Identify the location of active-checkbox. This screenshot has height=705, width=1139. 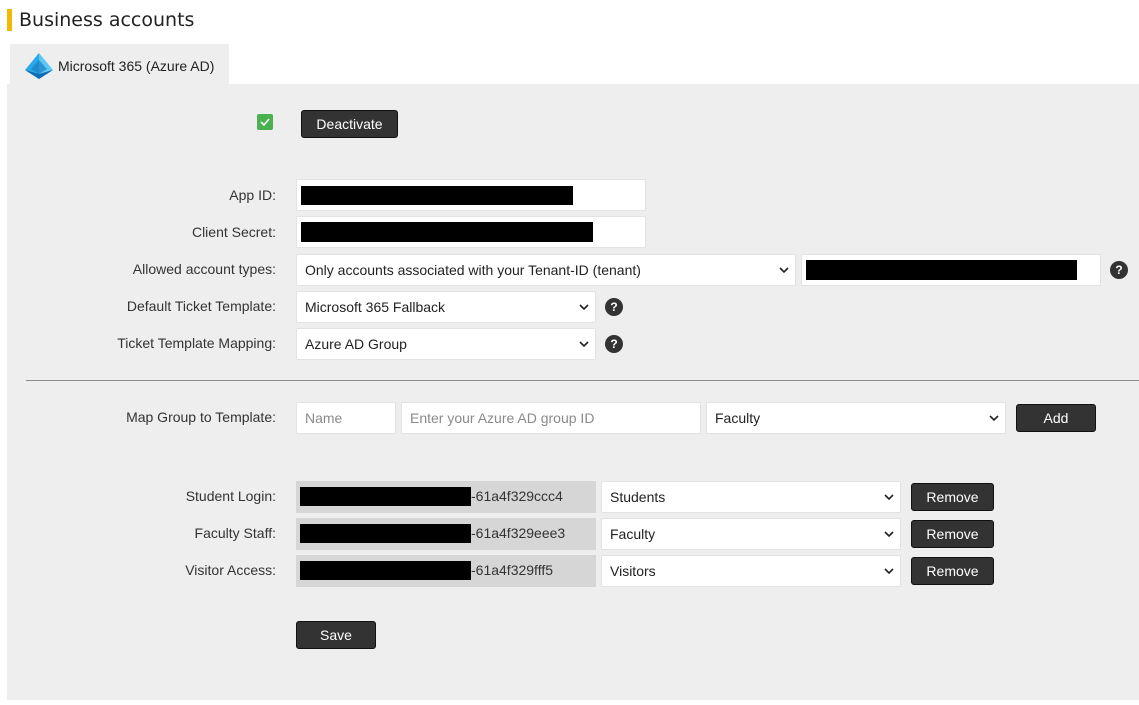
(265, 122).